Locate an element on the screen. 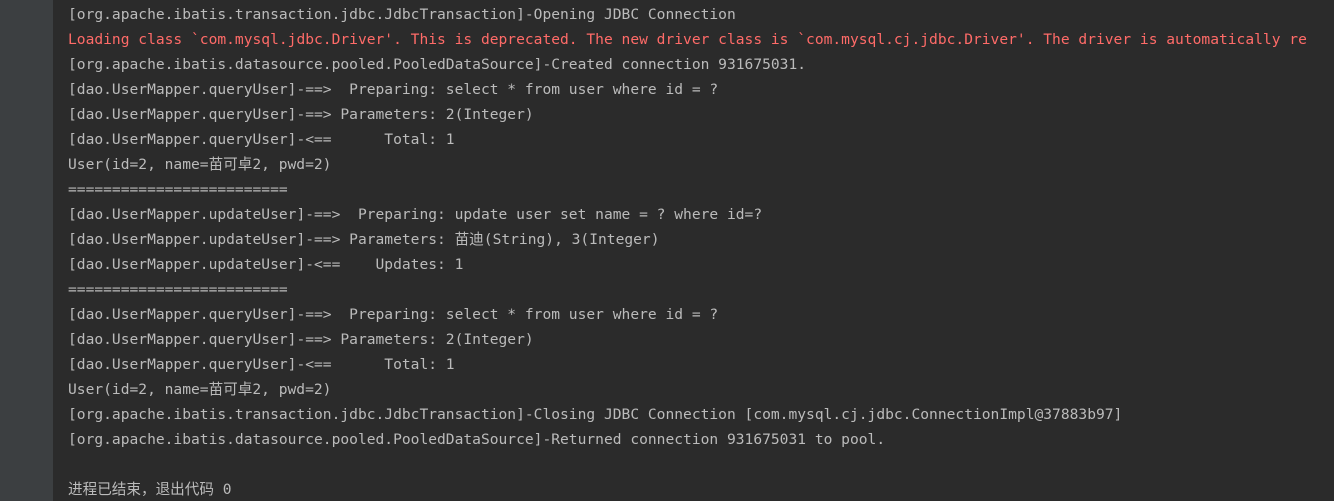 Image resolution: width=1334 pixels, height=501 pixels. line-process-finished: 进程已结束，退出代码 0 is located at coordinates (150, 489).